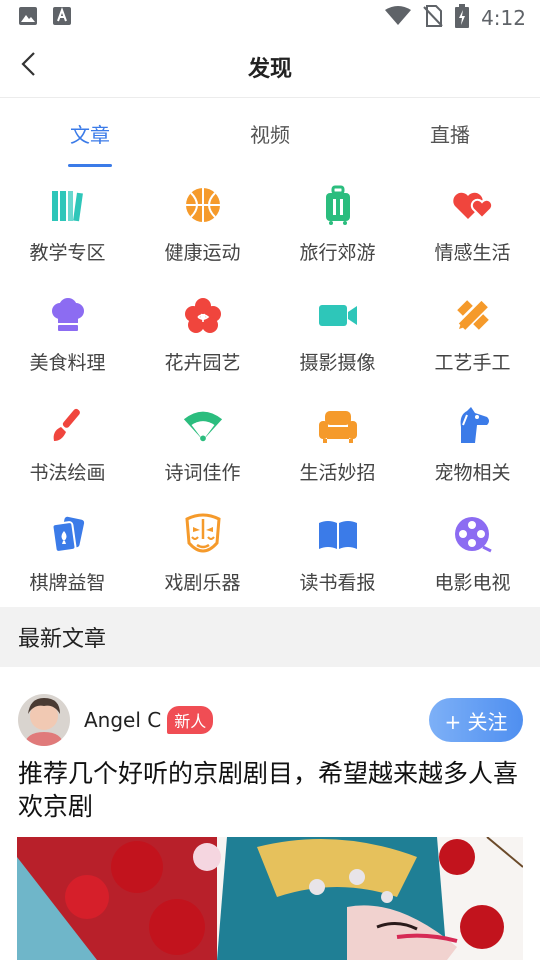  What do you see at coordinates (473, 535) in the screenshot?
I see `film-reel-icon` at bounding box center [473, 535].